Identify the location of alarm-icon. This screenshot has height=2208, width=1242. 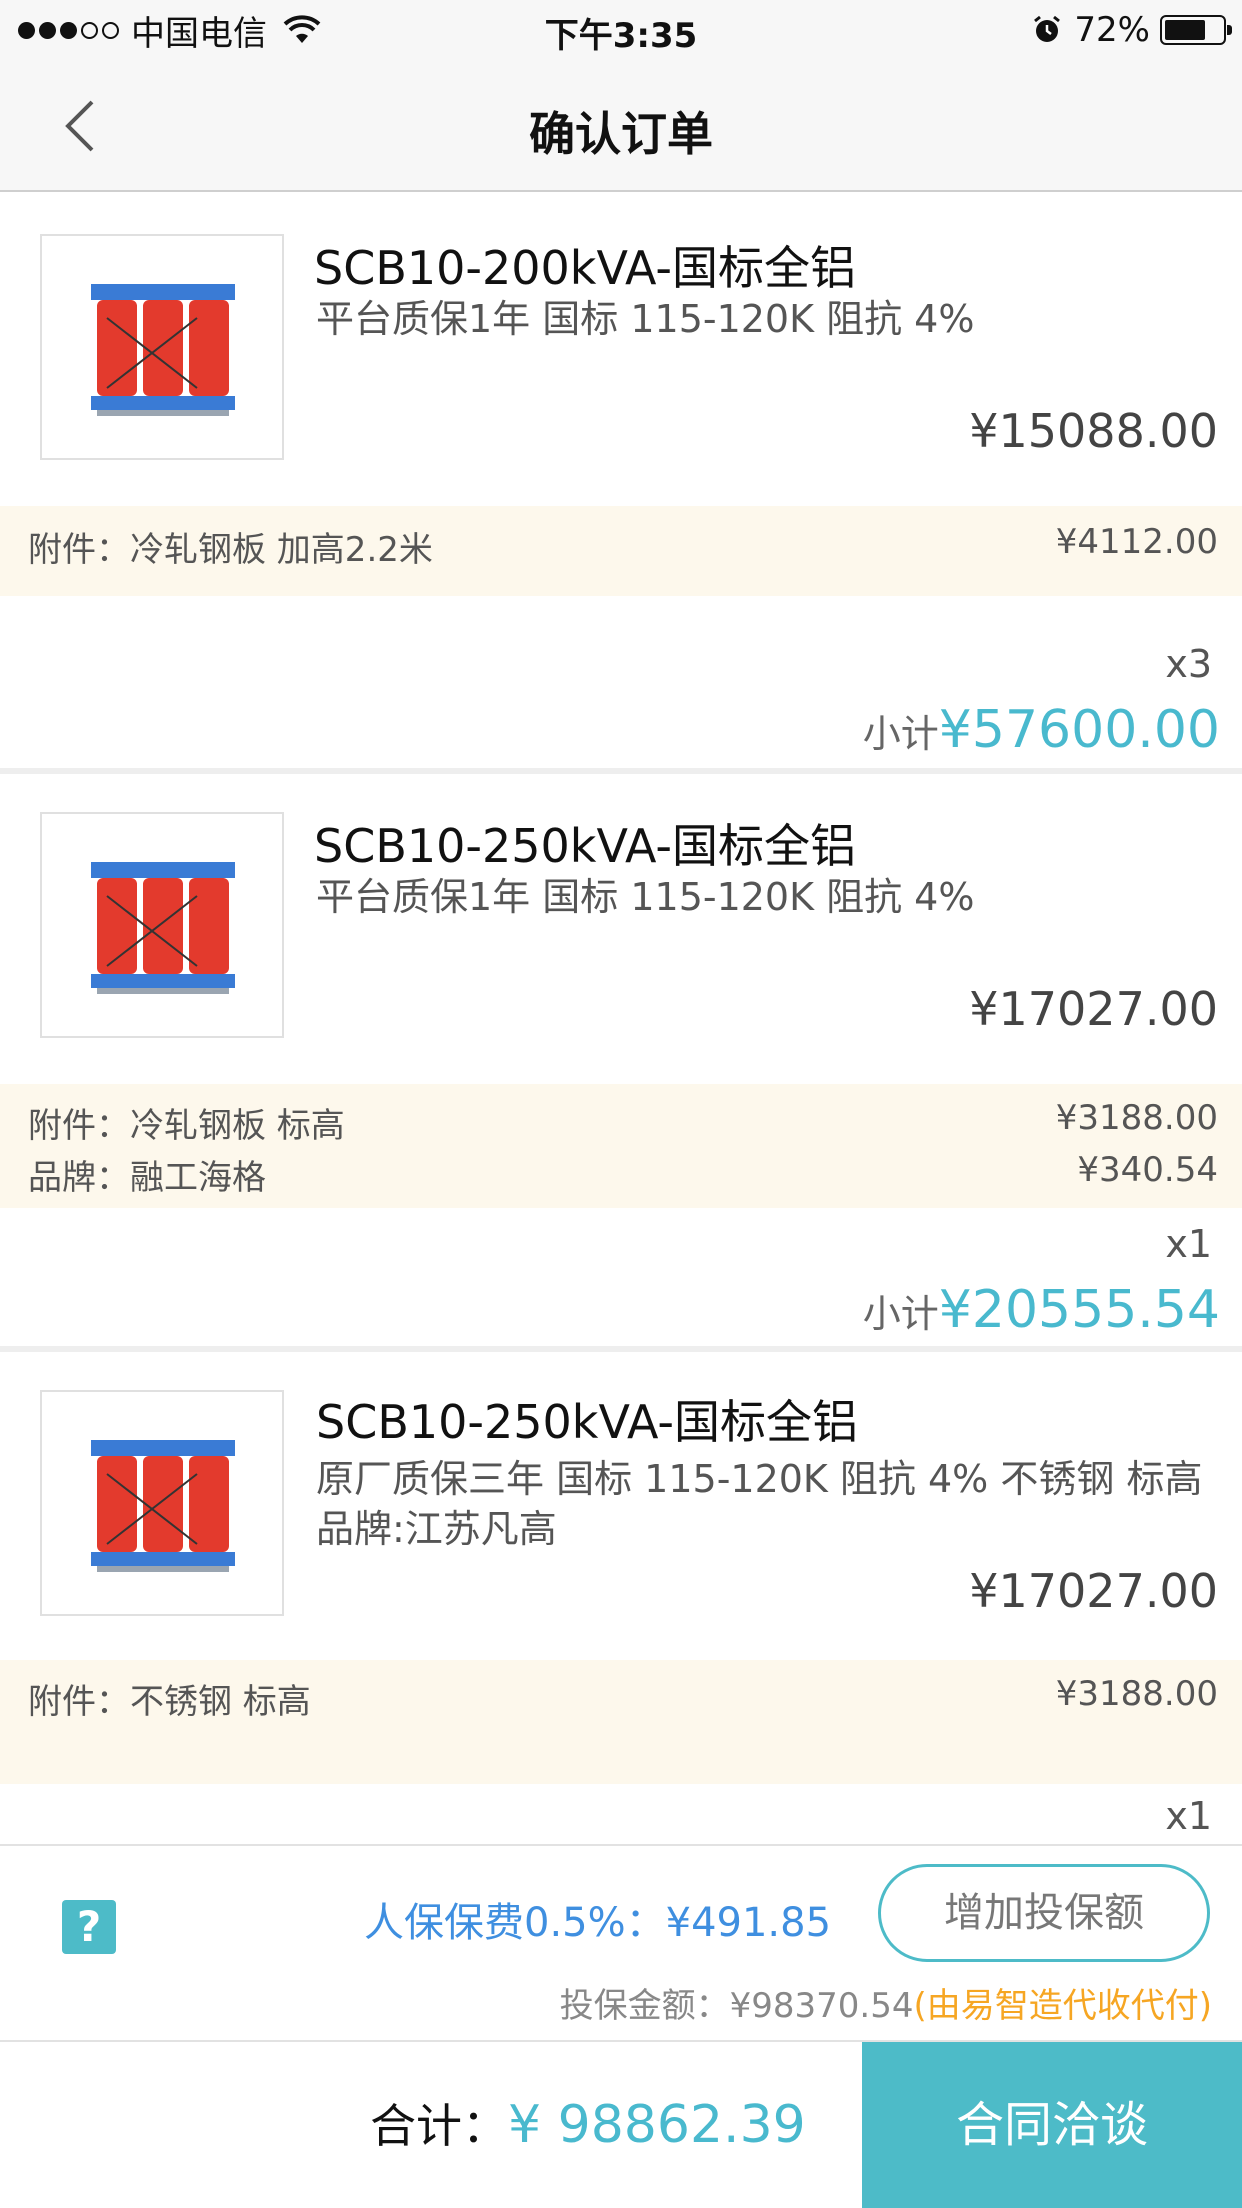
(1047, 28).